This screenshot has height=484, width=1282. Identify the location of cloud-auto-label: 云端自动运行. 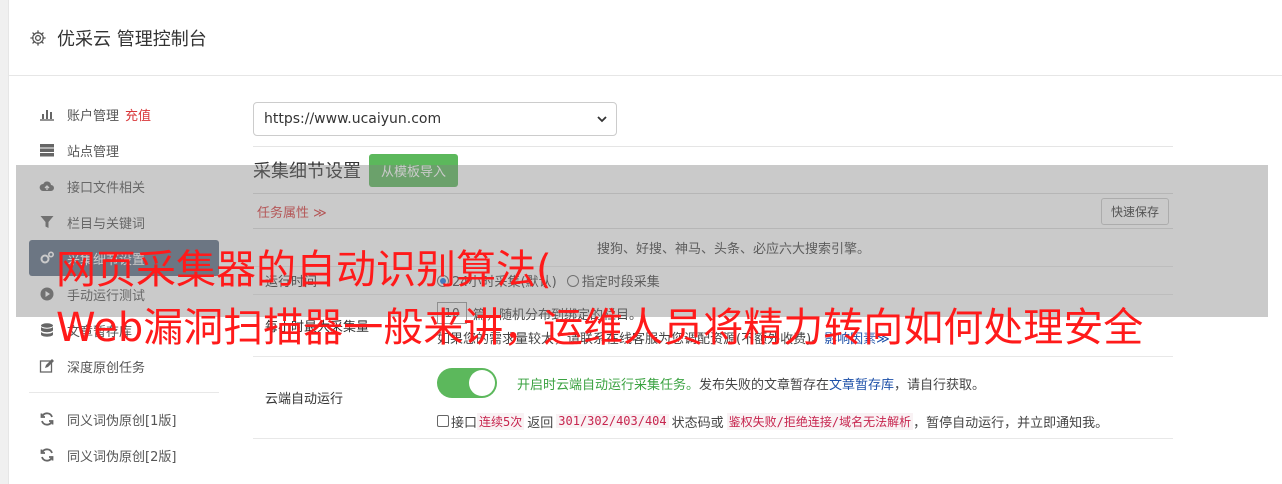
(304, 399).